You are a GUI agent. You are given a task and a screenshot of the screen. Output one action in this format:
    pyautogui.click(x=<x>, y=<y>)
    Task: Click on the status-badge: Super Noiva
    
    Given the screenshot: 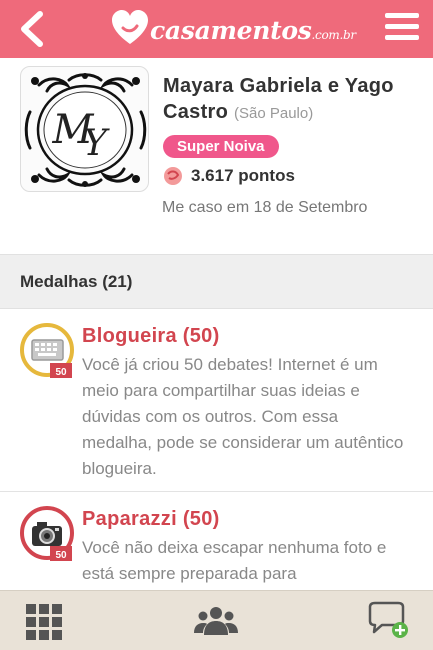 What is the action you would take?
    pyautogui.click(x=221, y=146)
    